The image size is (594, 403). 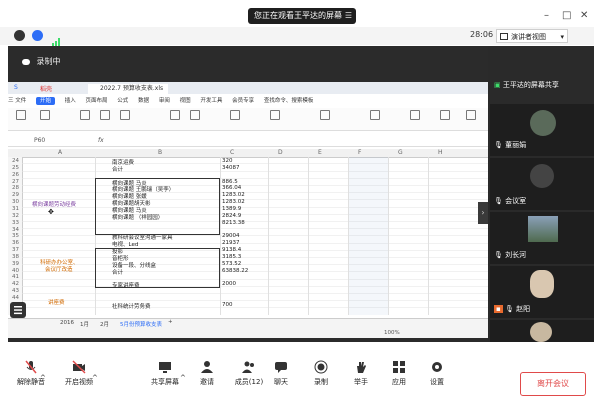 I want to click on cell-amount: 29004, so click(x=231, y=236).